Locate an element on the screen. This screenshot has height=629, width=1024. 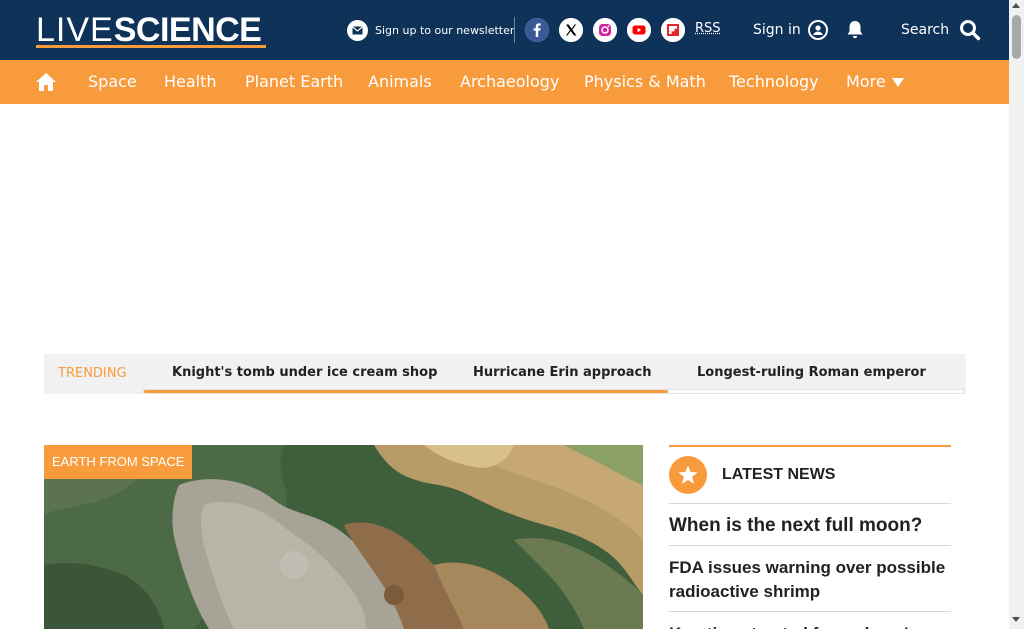
scroll-thumb is located at coordinates (1016, 37).